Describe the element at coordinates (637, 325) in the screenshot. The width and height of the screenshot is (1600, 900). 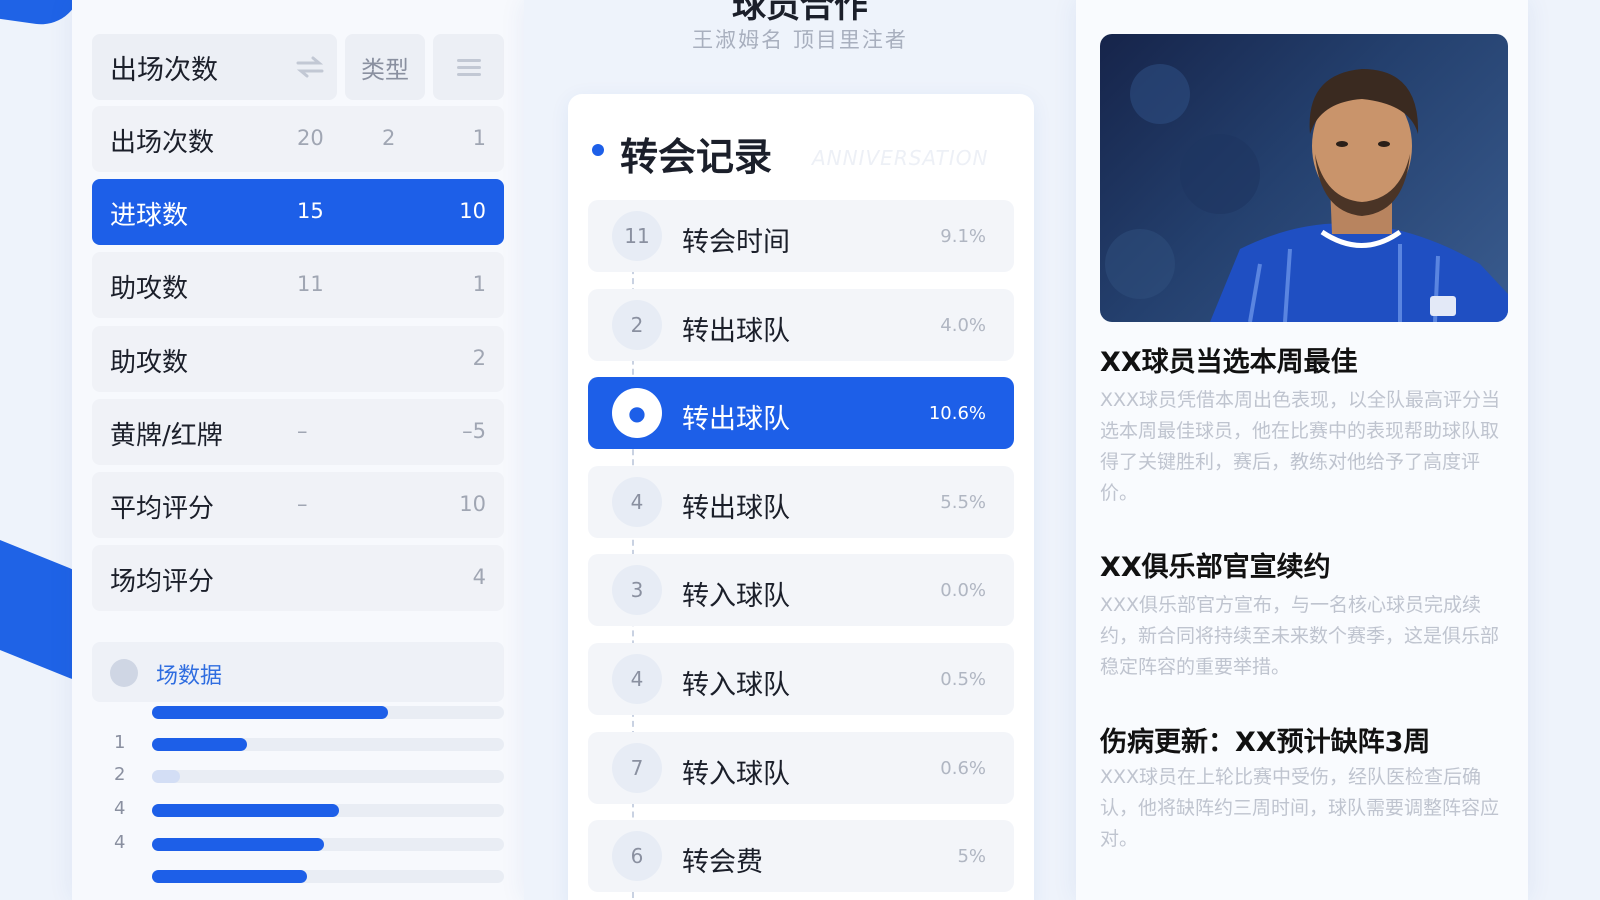
I see `step-number: 2` at that location.